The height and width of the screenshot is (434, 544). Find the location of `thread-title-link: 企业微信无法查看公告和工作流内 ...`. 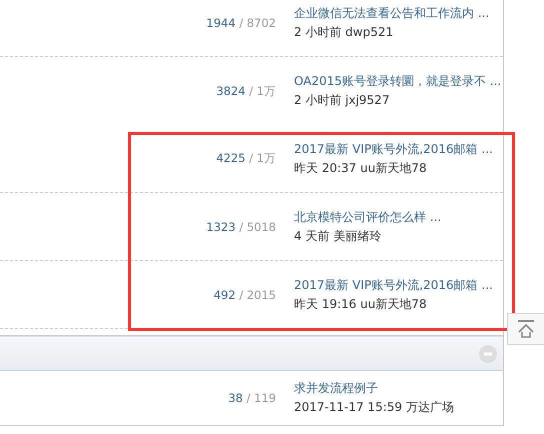

thread-title-link: 企业微信无法查看公告和工作流内 ... is located at coordinates (392, 13).